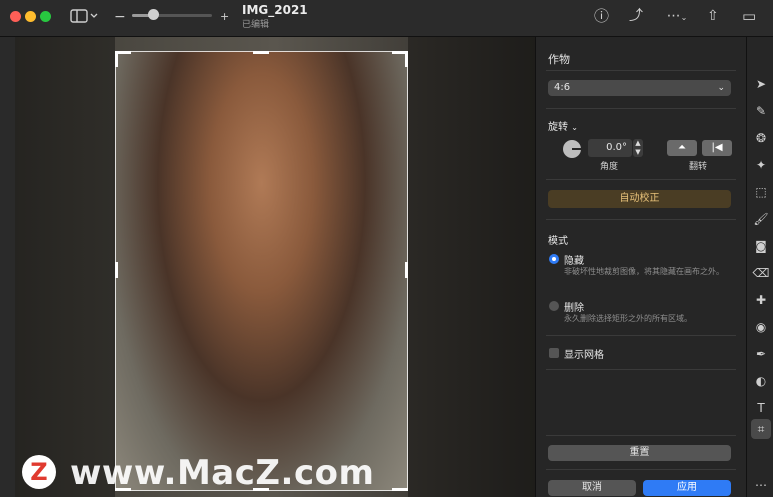  I want to click on mode-label: 模式, so click(558, 241).